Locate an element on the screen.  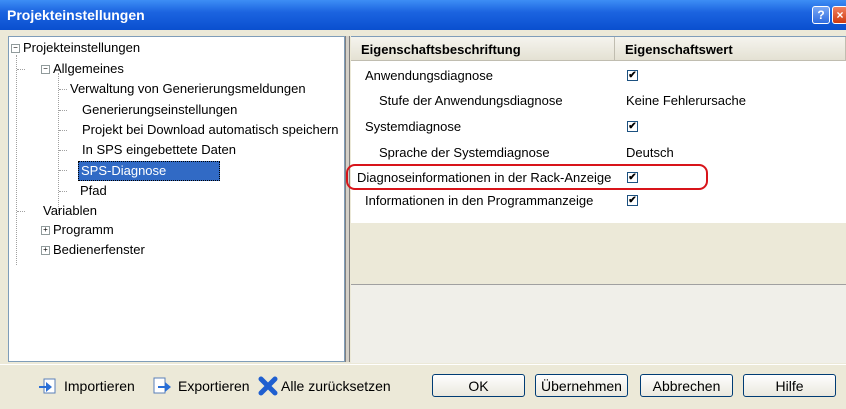
tree-item-label: In SPS eingebettete Daten is located at coordinates (159, 149).